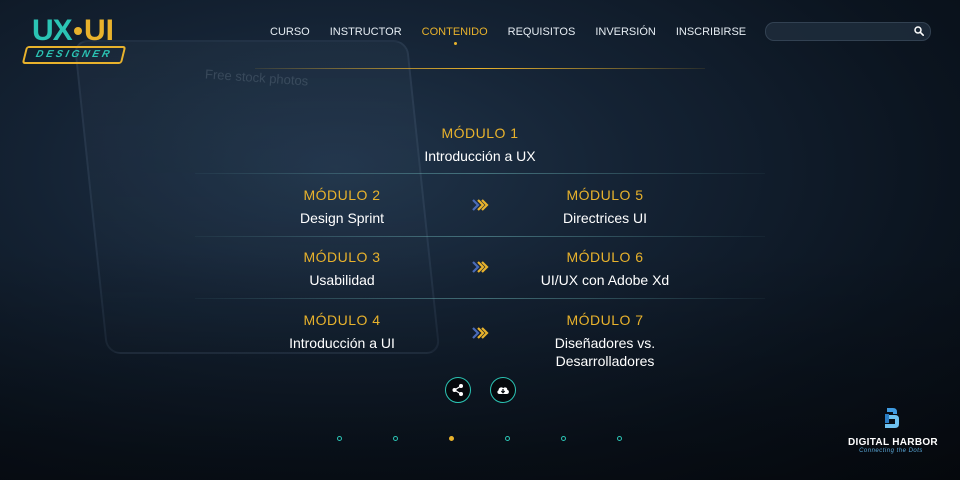 The width and height of the screenshot is (960, 480). I want to click on module-7: MÓDULO 7 Diseñadores vs. Desarrolladores, so click(605, 341).